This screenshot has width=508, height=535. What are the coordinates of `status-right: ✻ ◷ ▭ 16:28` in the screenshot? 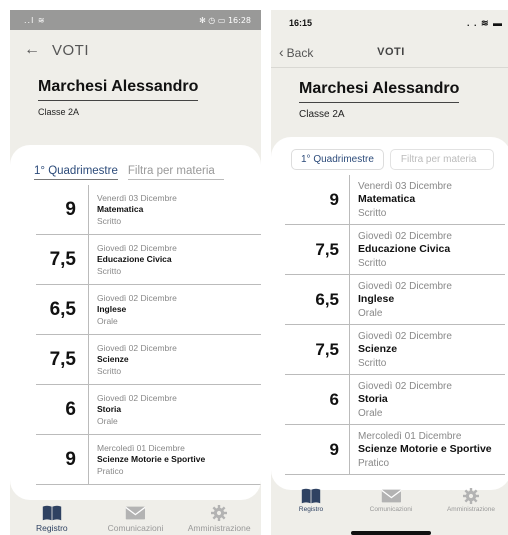 It's located at (225, 20).